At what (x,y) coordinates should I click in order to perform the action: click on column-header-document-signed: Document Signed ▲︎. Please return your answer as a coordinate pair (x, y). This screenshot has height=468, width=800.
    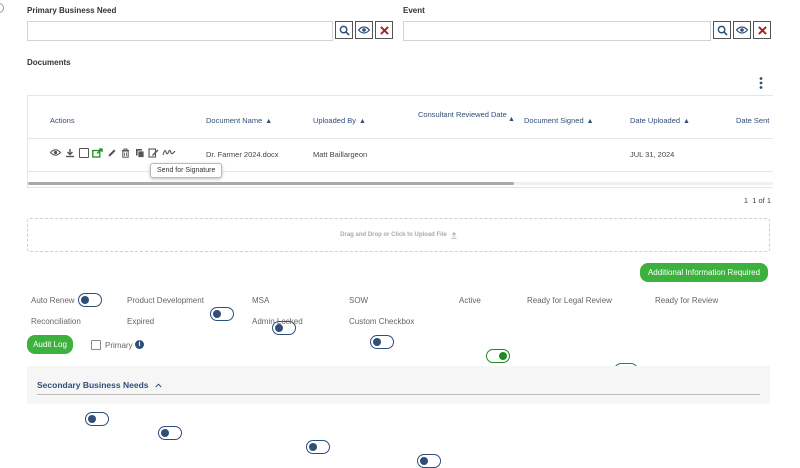
    Looking at the image, I should click on (559, 121).